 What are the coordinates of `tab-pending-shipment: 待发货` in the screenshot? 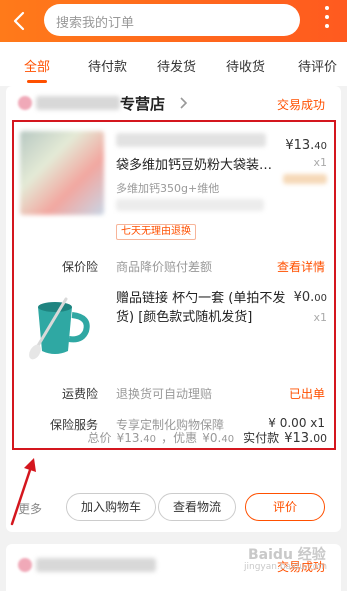 It's located at (176, 65).